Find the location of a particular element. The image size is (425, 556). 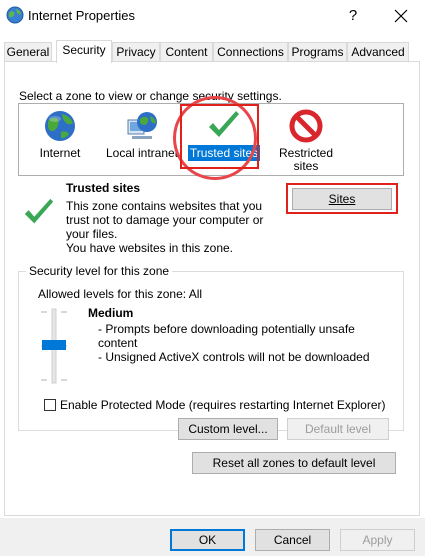

ok-button: OK is located at coordinates (207, 540).